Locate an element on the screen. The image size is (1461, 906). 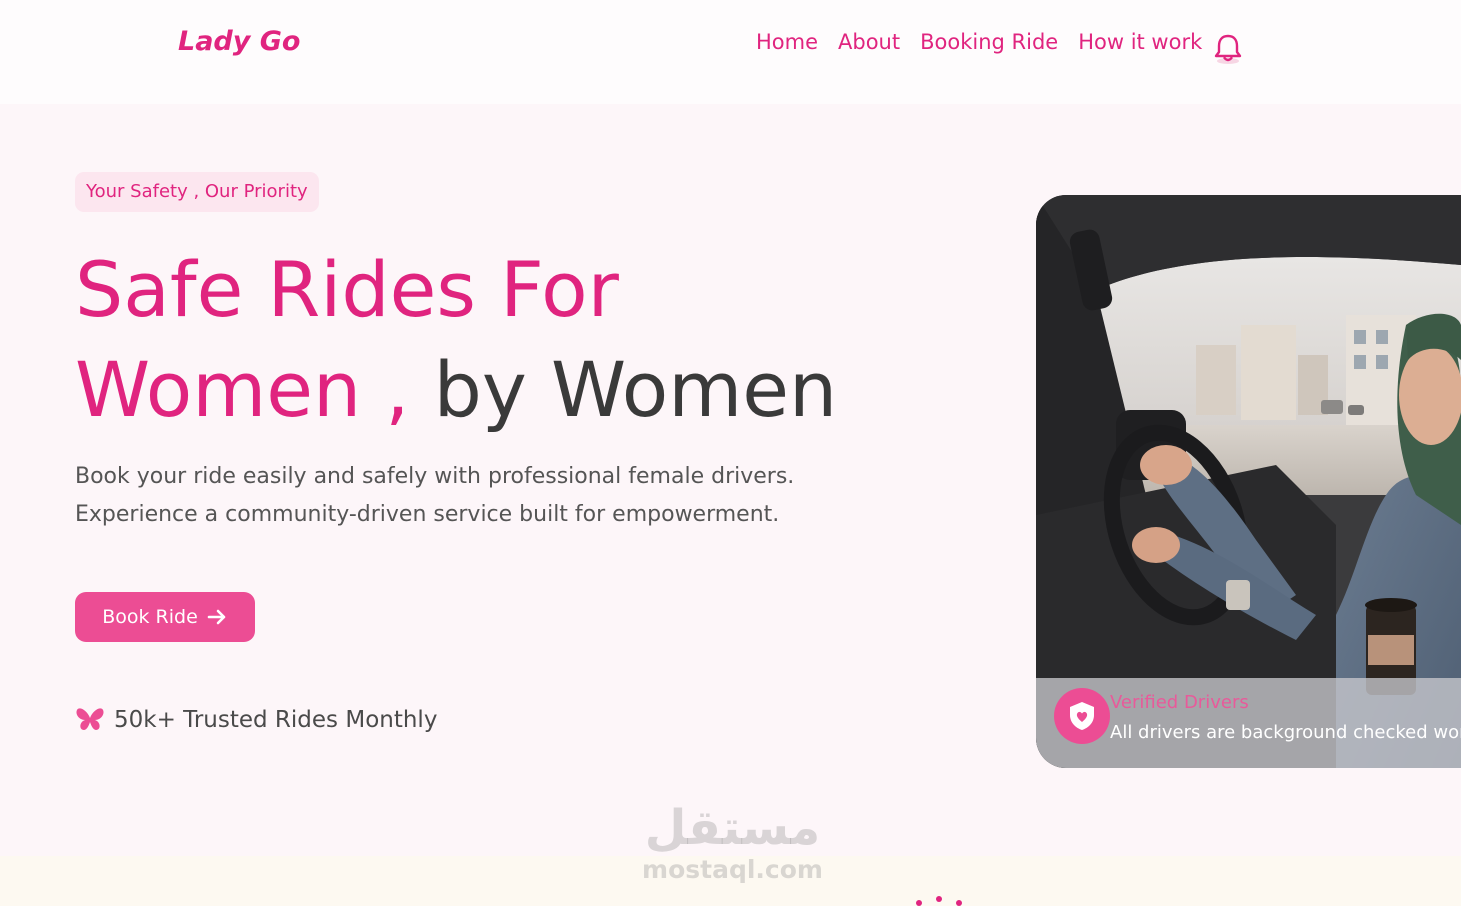
trust-stat: 50k+ Trusted Rides Monthly is located at coordinates (256, 720).